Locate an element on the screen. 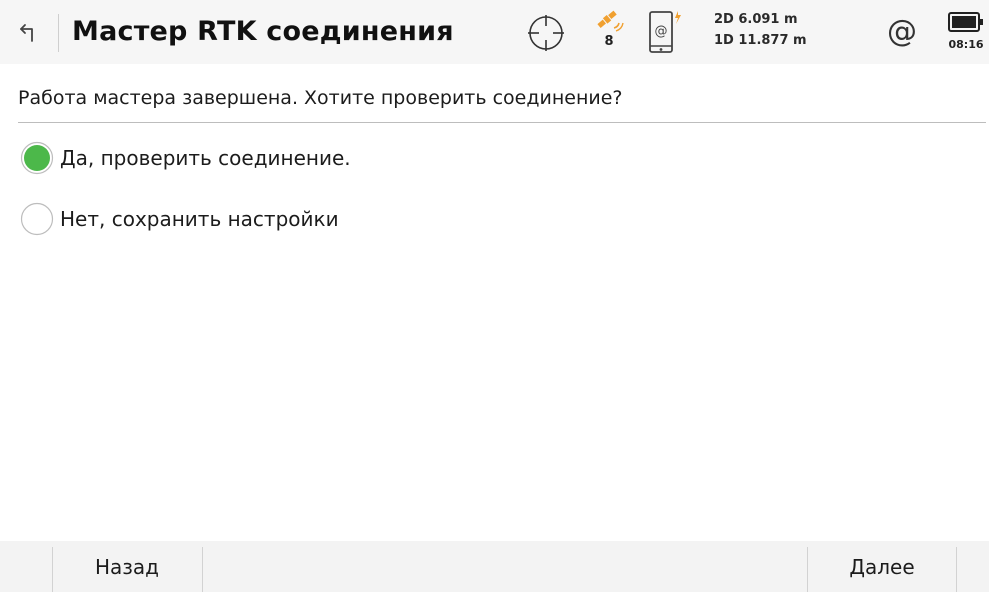 This screenshot has height=592, width=989. connection-icon: @ is located at coordinates (902, 32).